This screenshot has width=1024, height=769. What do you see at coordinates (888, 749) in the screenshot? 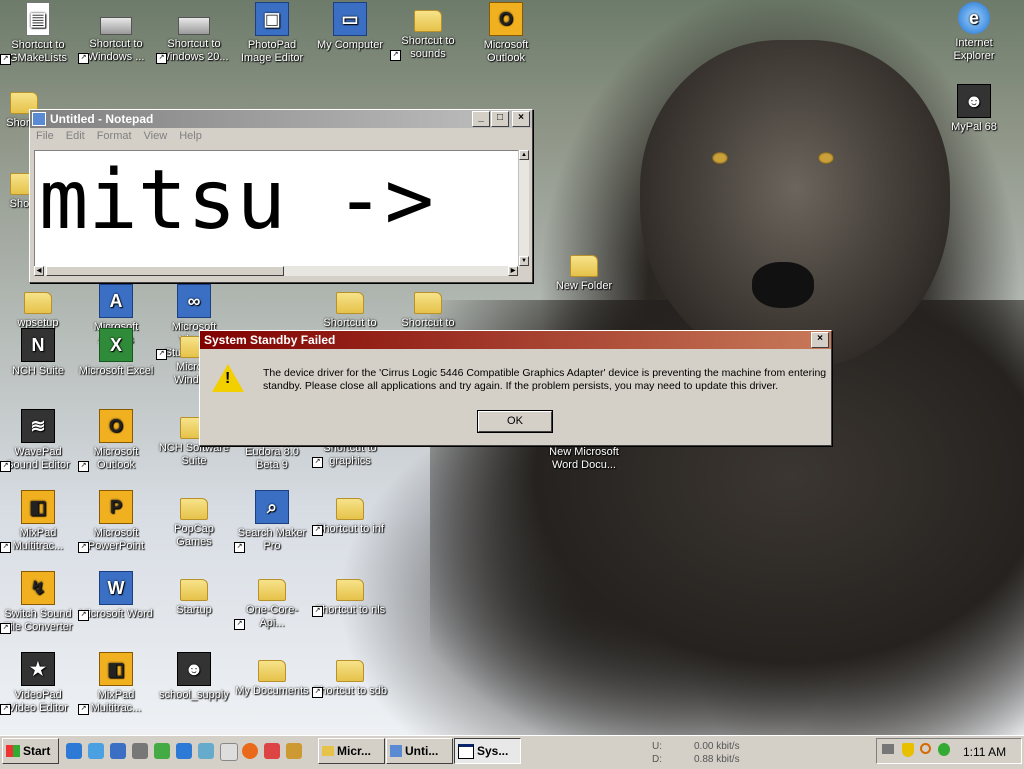
I see `keyboard-icon` at bounding box center [888, 749].